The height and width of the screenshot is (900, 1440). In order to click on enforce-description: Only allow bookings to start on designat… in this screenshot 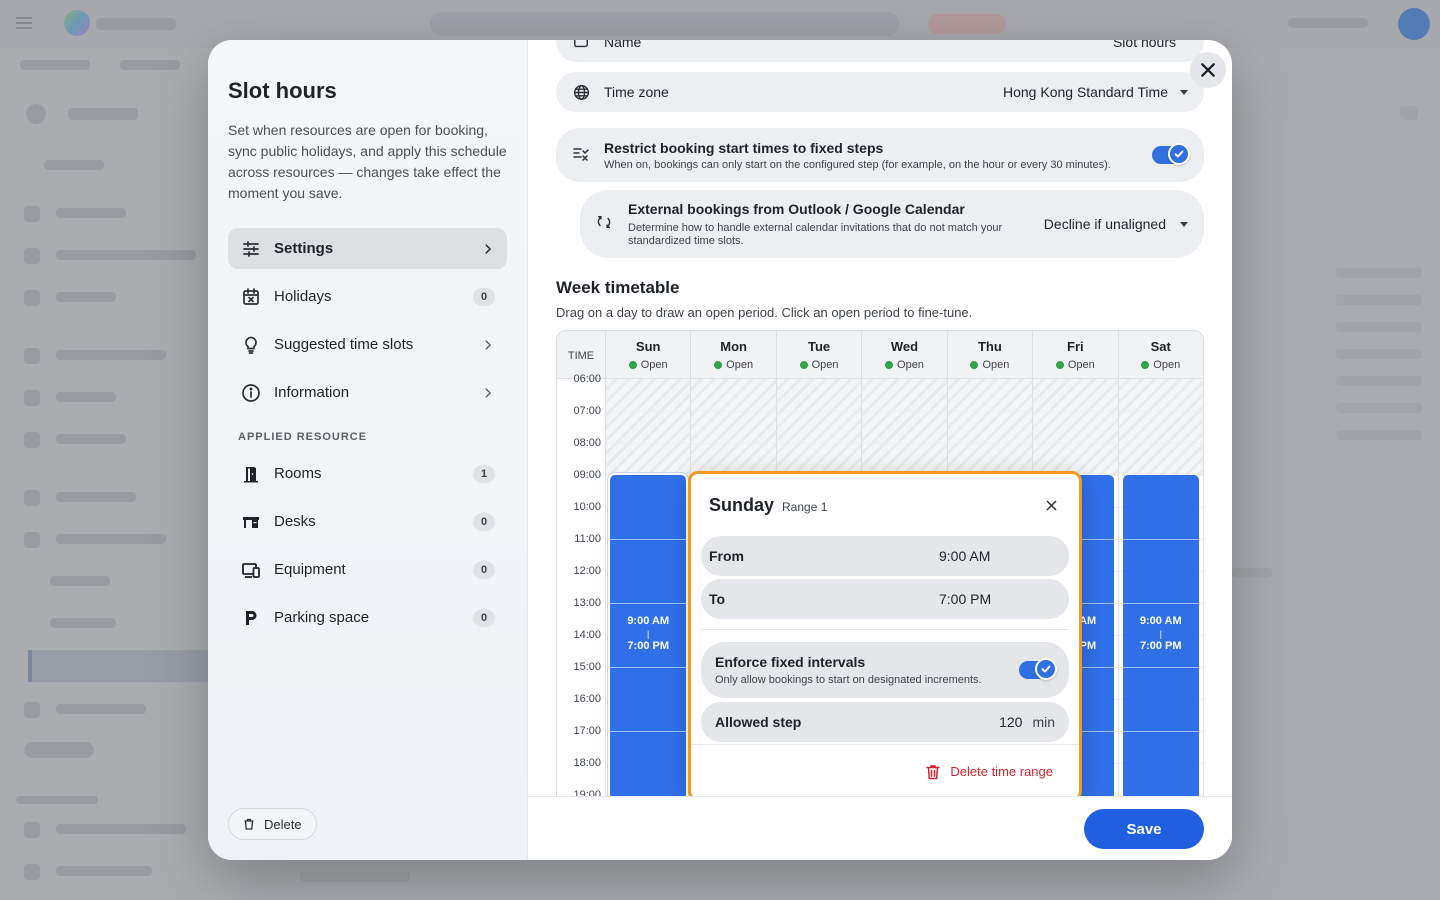, I will do `click(848, 680)`.